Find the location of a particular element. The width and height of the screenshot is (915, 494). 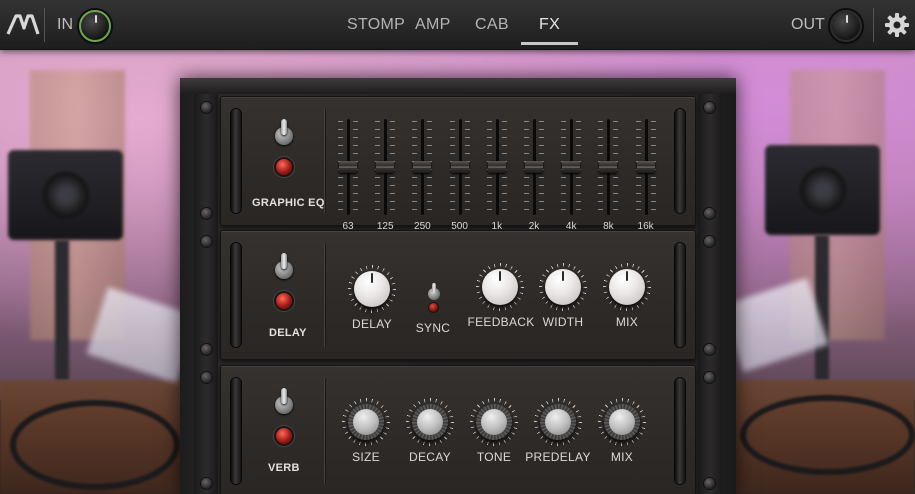

monitor-stand-left is located at coordinates (62, 310).